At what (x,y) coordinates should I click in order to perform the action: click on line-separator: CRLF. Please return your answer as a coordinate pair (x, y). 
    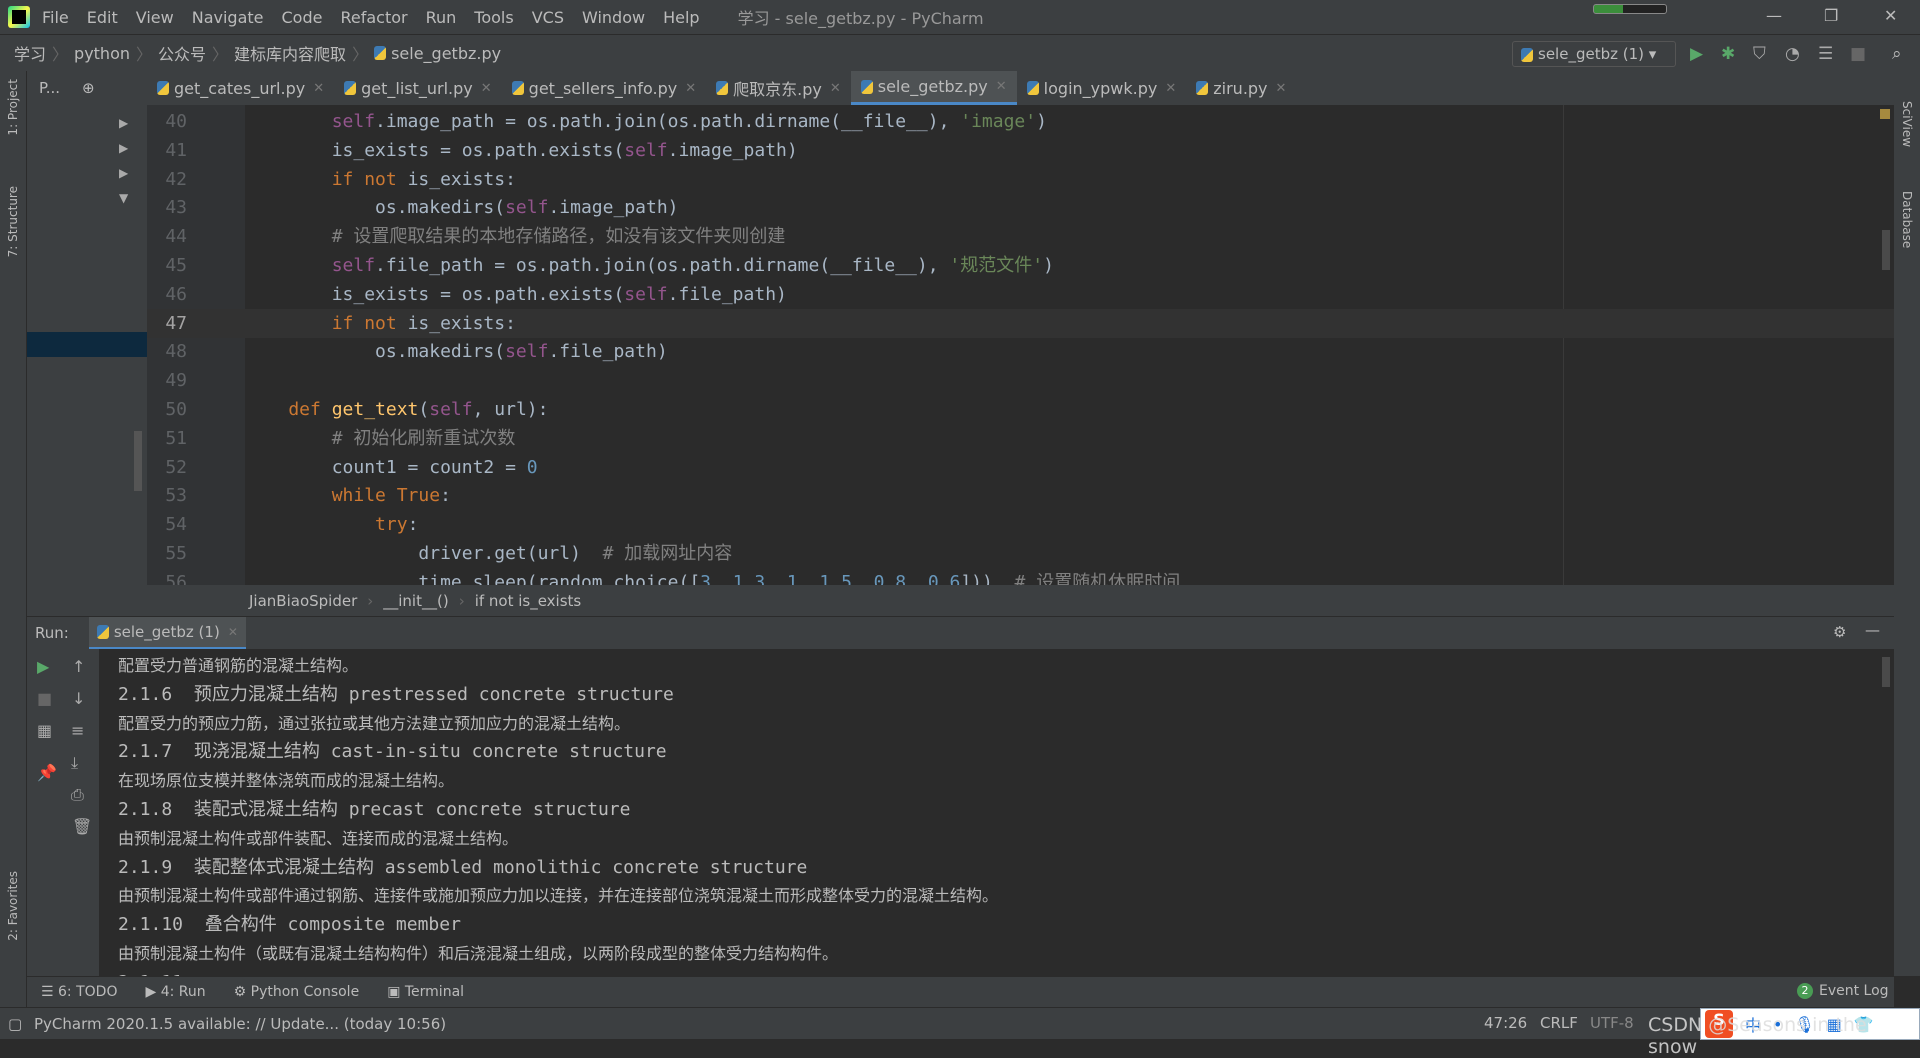
    Looking at the image, I should click on (1559, 1023).